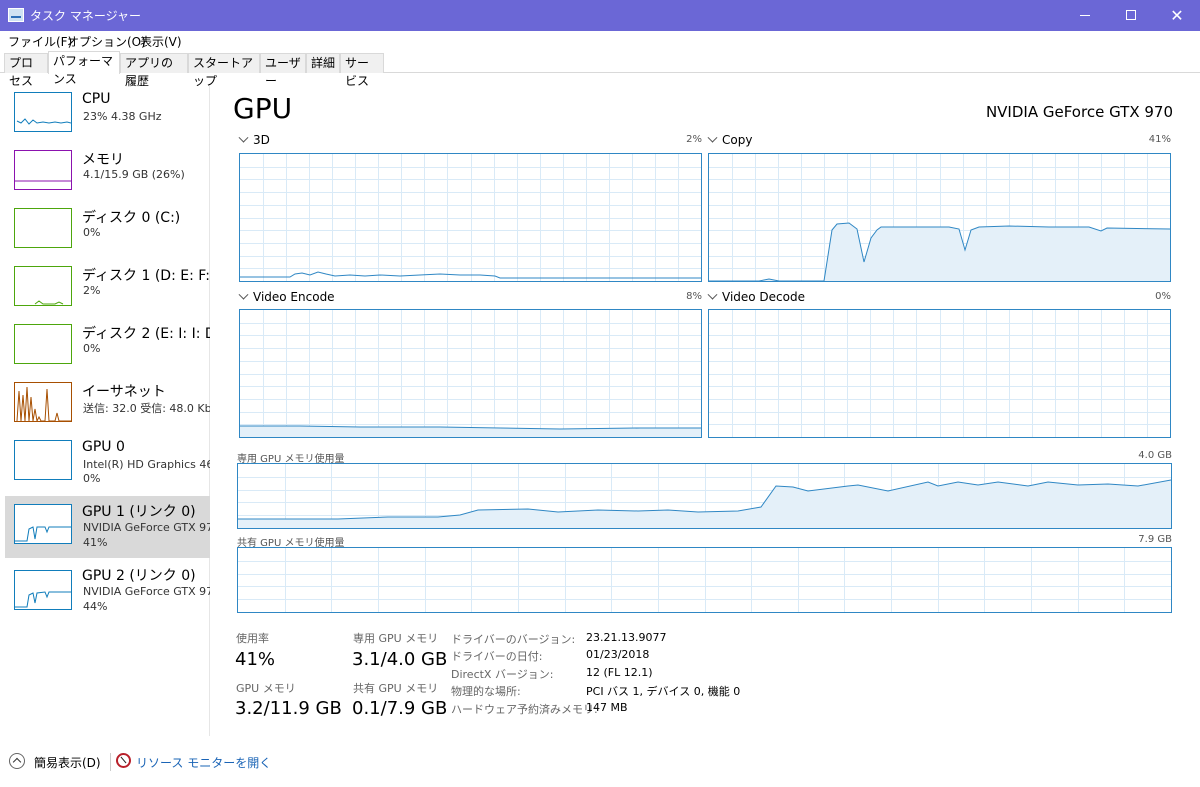 Image resolution: width=1200 pixels, height=787 pixels. What do you see at coordinates (513, 639) in the screenshot?
I see `driver-version-label: ドライバーのバージョン:` at bounding box center [513, 639].